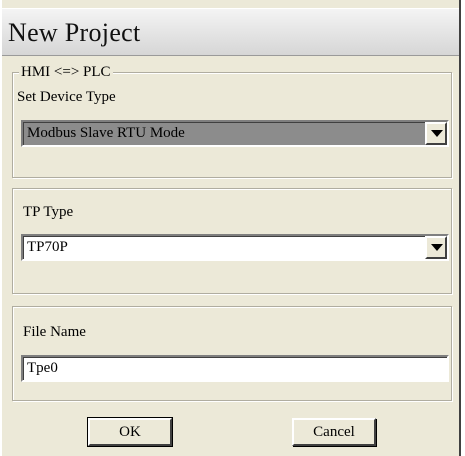 The image size is (465, 456). Describe the element at coordinates (74, 32) in the screenshot. I see `dialog-title: New Project` at that location.